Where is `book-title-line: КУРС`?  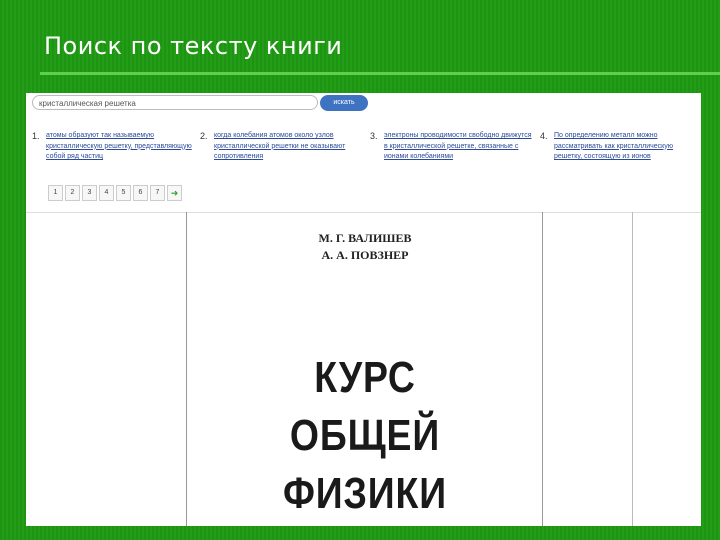 book-title-line: КУРС is located at coordinates (365, 377).